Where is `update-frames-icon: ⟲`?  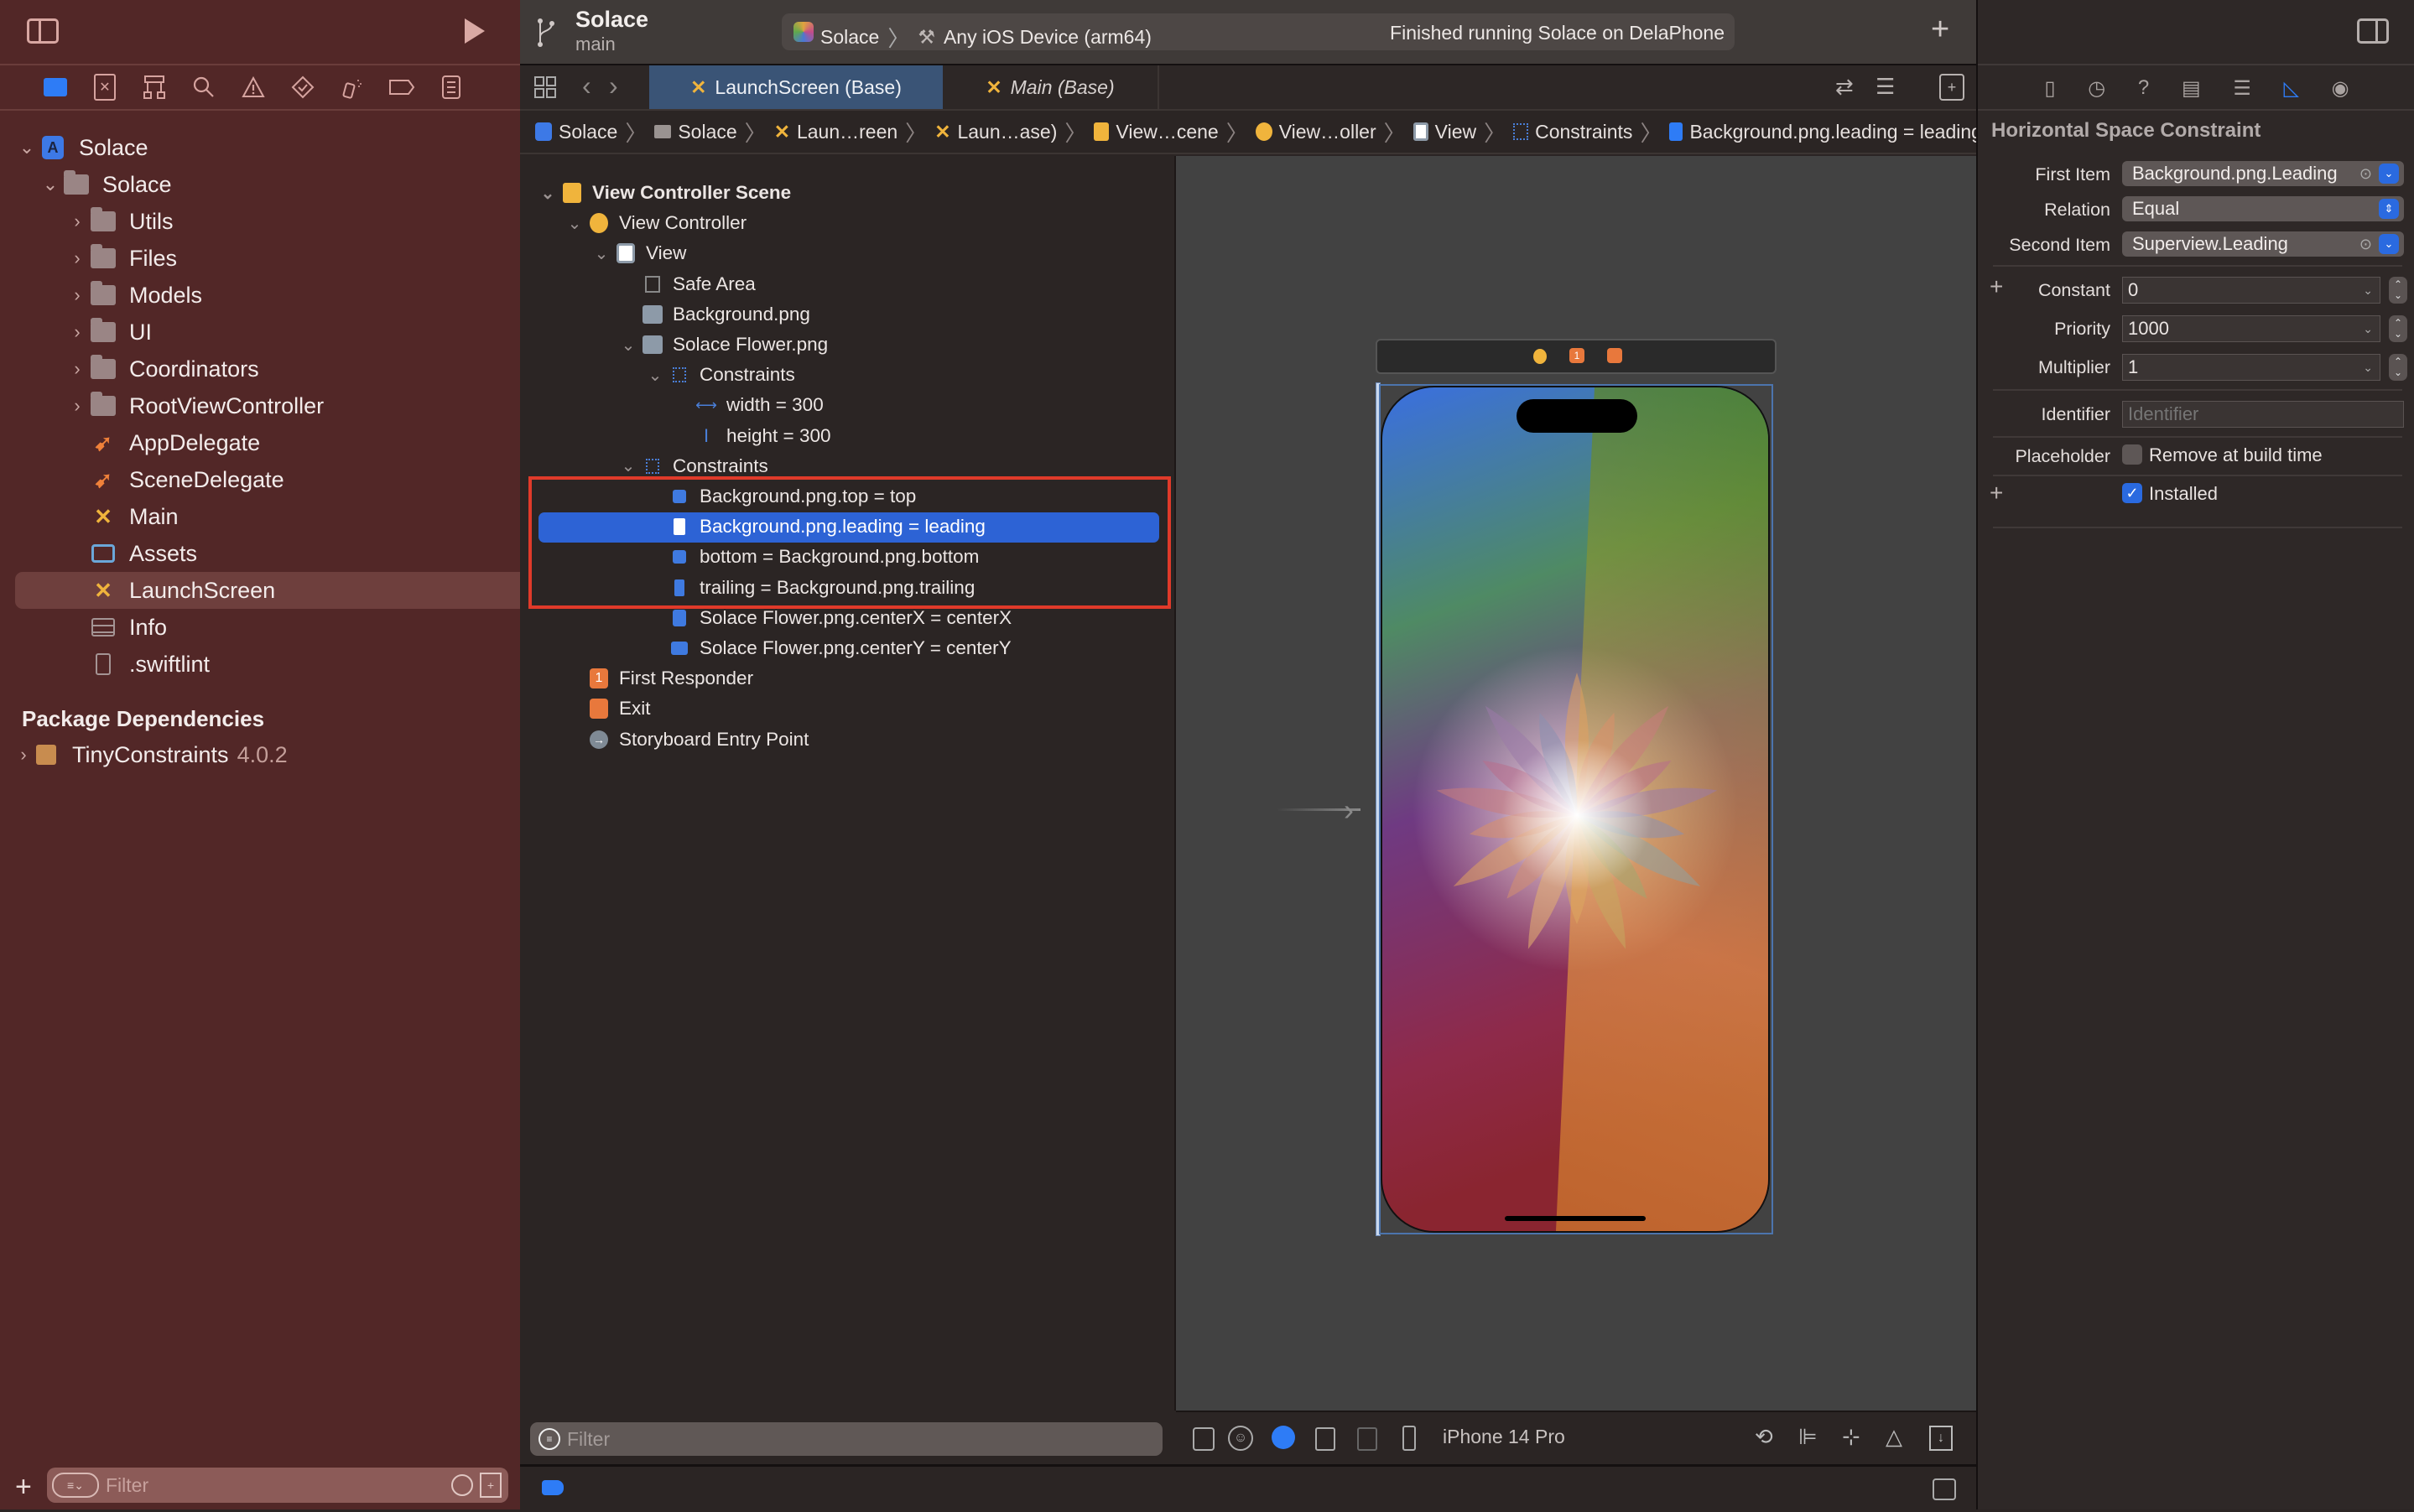 update-frames-icon: ⟲ is located at coordinates (1764, 1437).